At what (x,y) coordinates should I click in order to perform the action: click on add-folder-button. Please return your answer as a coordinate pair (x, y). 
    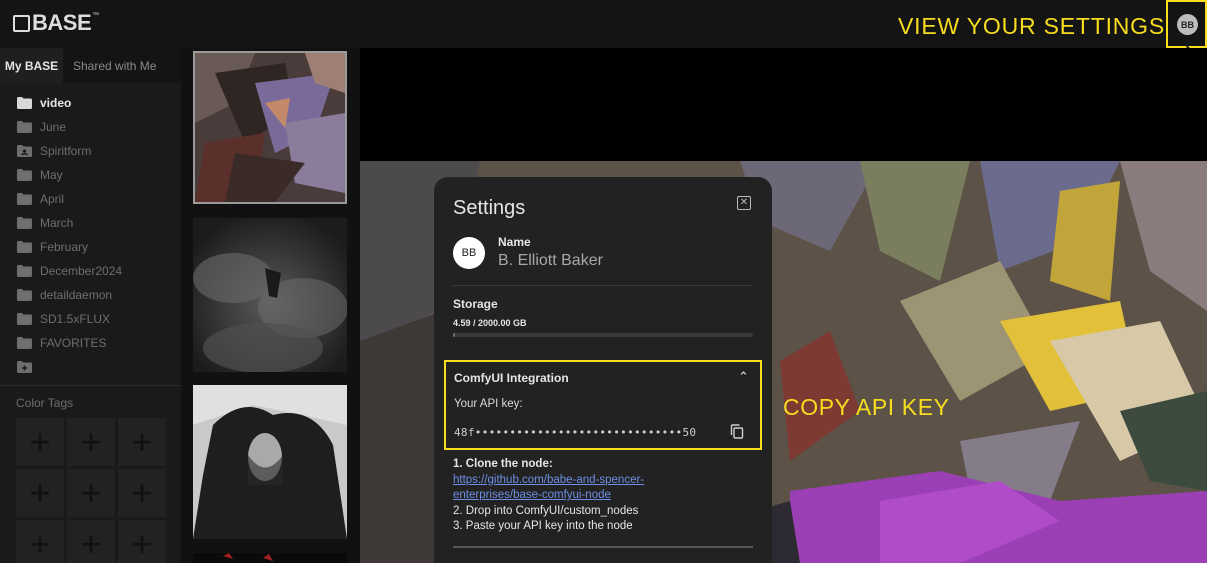
    Looking at the image, I should click on (90, 367).